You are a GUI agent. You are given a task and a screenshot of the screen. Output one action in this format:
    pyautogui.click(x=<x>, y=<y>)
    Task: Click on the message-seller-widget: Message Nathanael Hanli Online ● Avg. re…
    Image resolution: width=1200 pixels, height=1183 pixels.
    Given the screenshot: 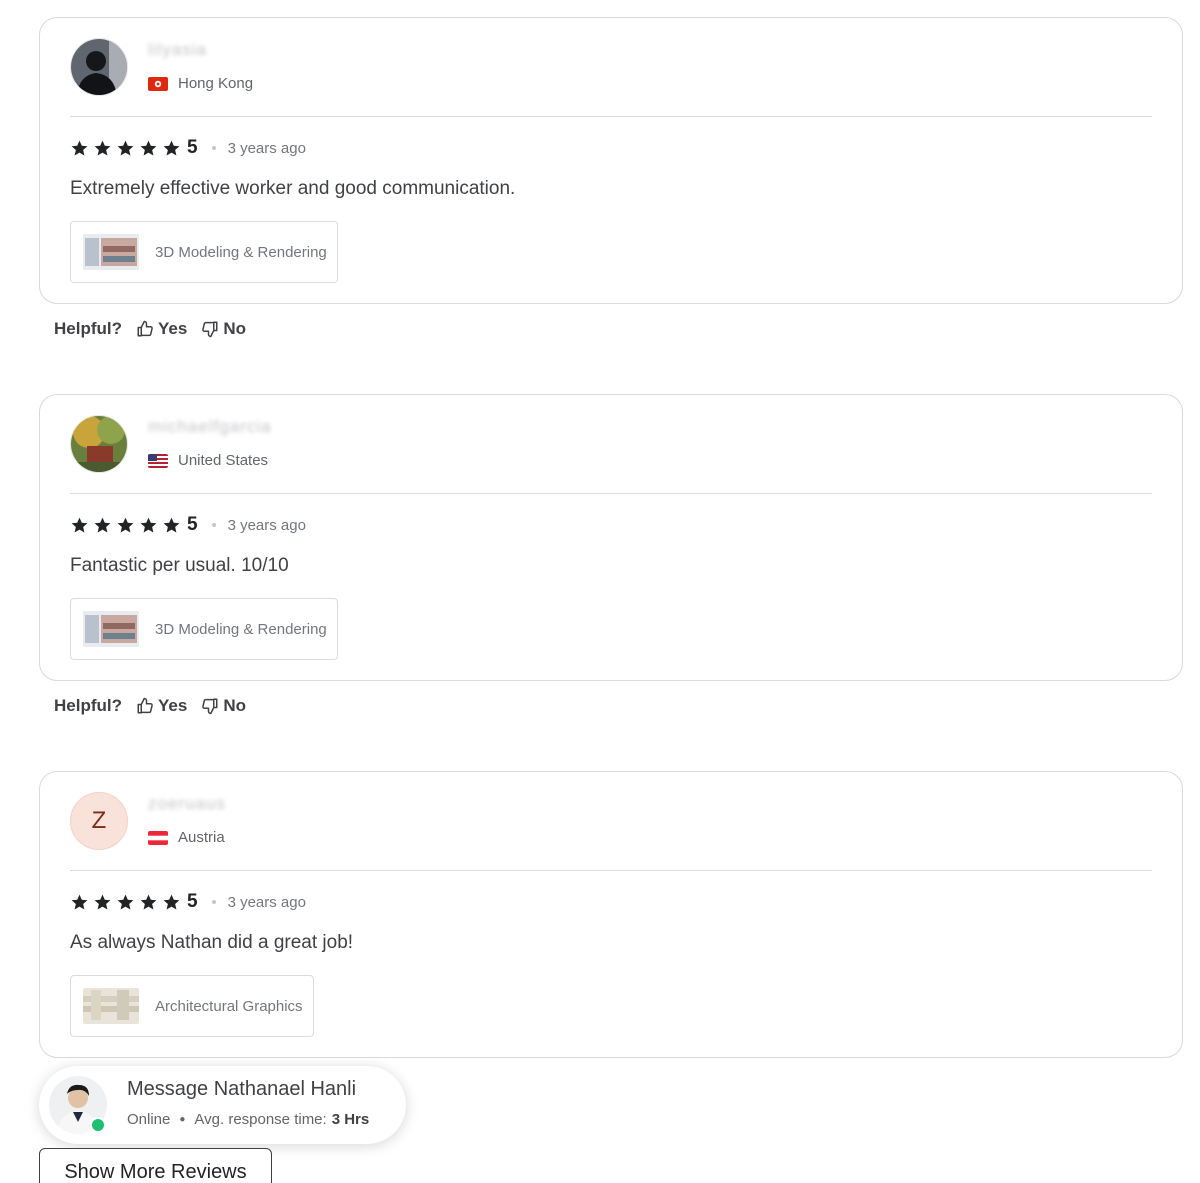 What is the action you would take?
    pyautogui.click(x=222, y=1105)
    